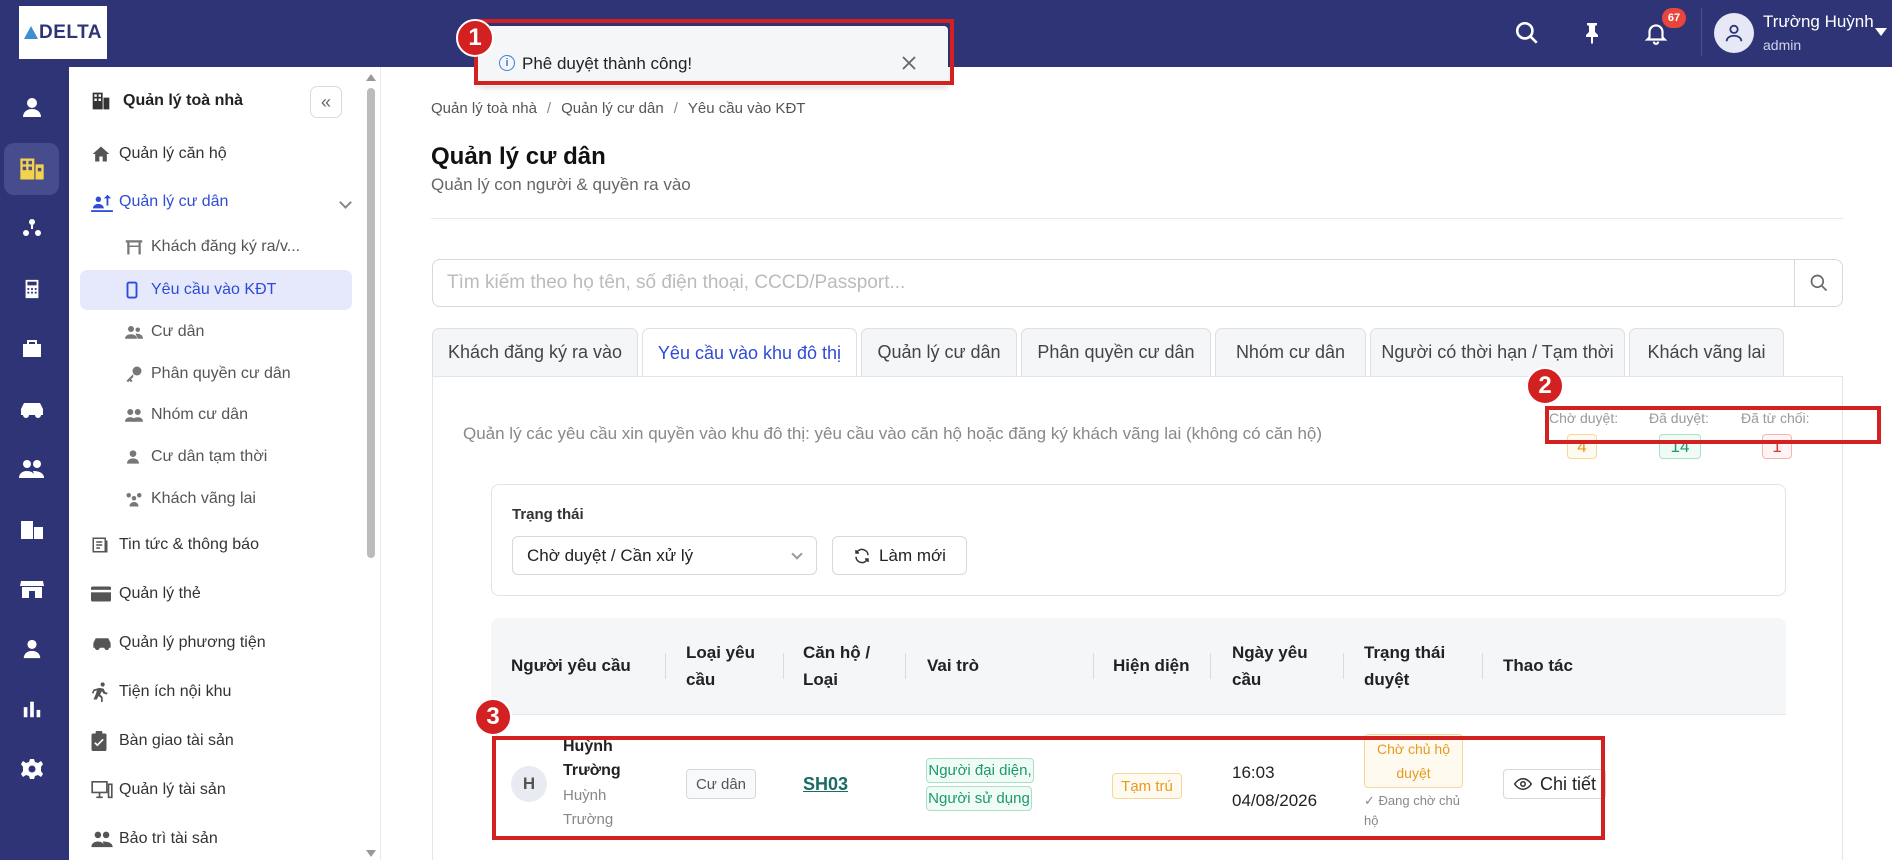 The height and width of the screenshot is (860, 1892). What do you see at coordinates (31, 769) in the screenshot?
I see `rail-gear-icon` at bounding box center [31, 769].